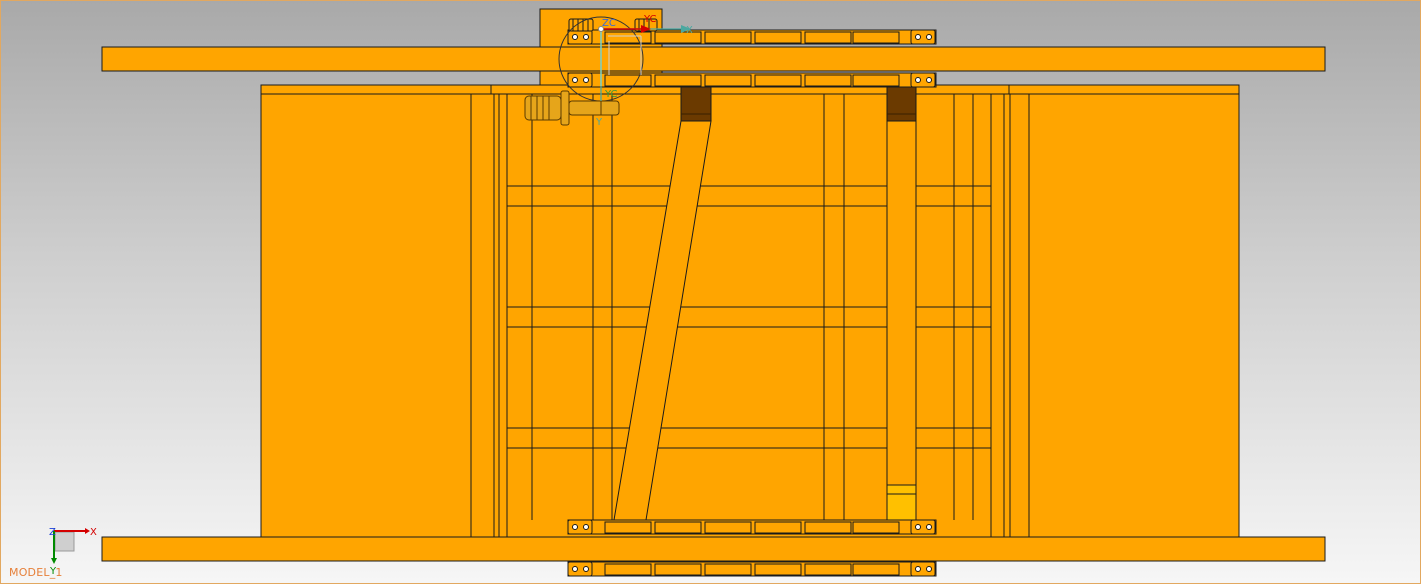  Describe the element at coordinates (696, 104) in the screenshot. I see `dark-block-left` at that location.